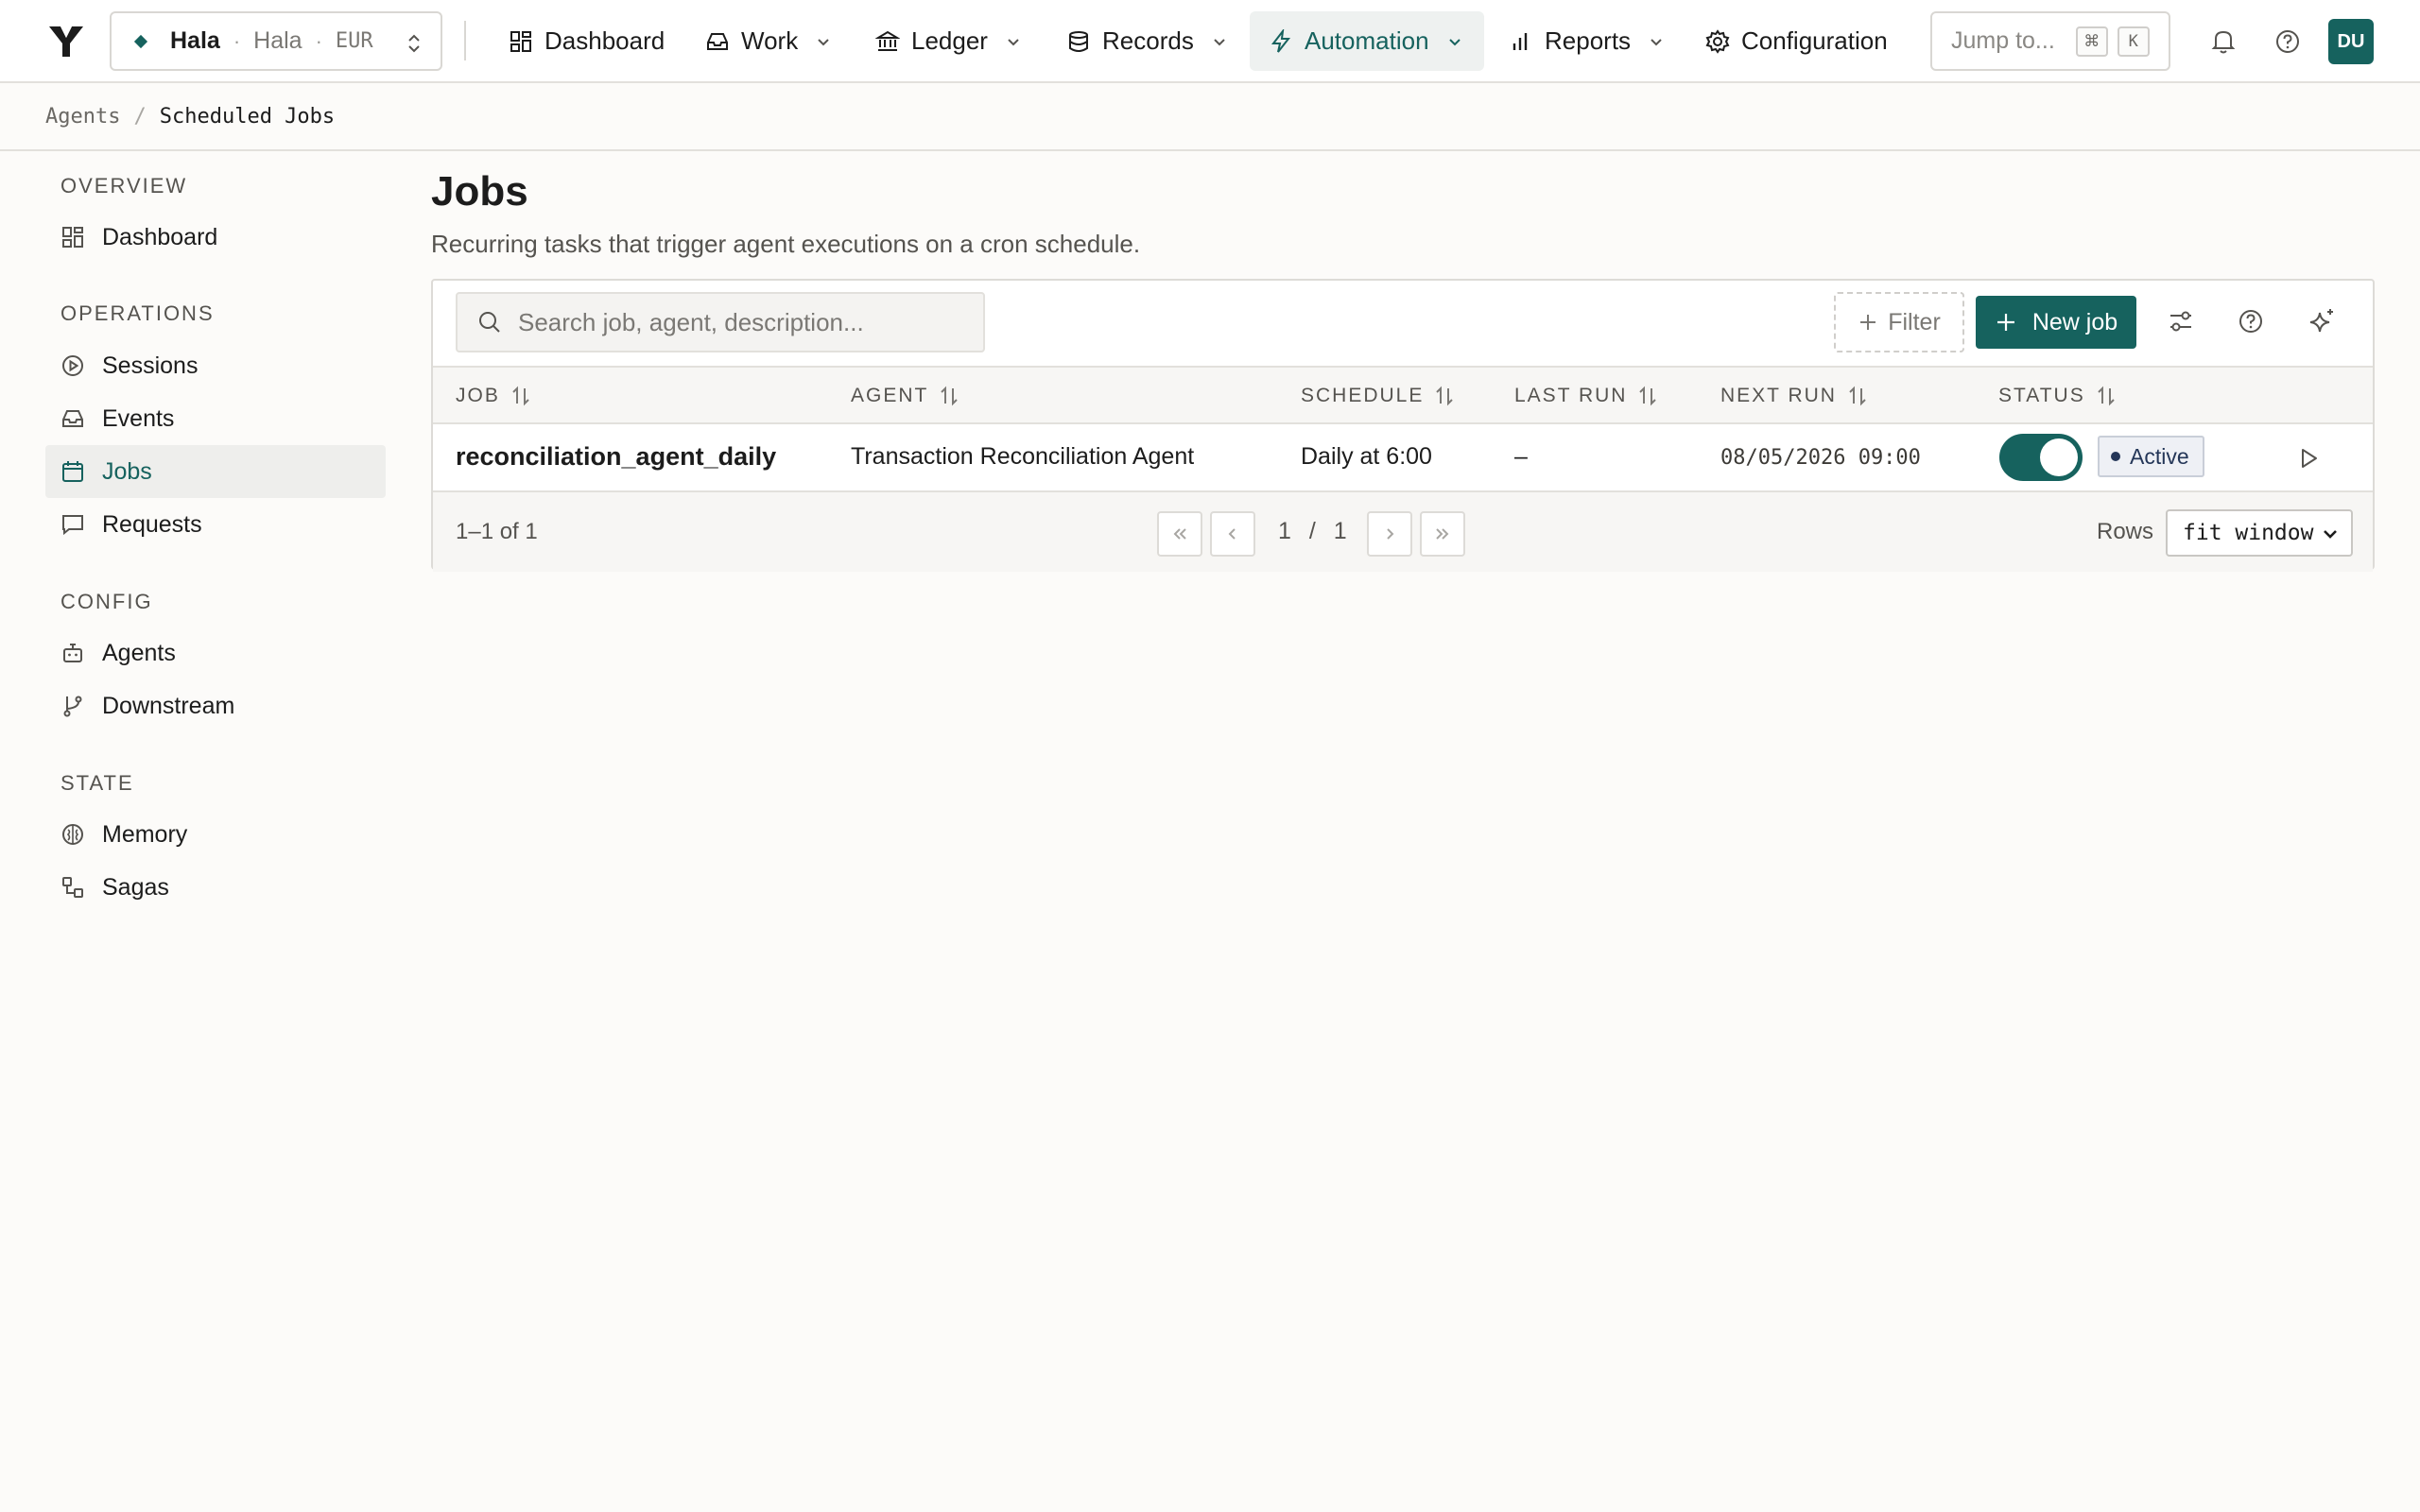 Image resolution: width=2420 pixels, height=1512 pixels. I want to click on sidebar-item-downstream: Downstream, so click(215, 705).